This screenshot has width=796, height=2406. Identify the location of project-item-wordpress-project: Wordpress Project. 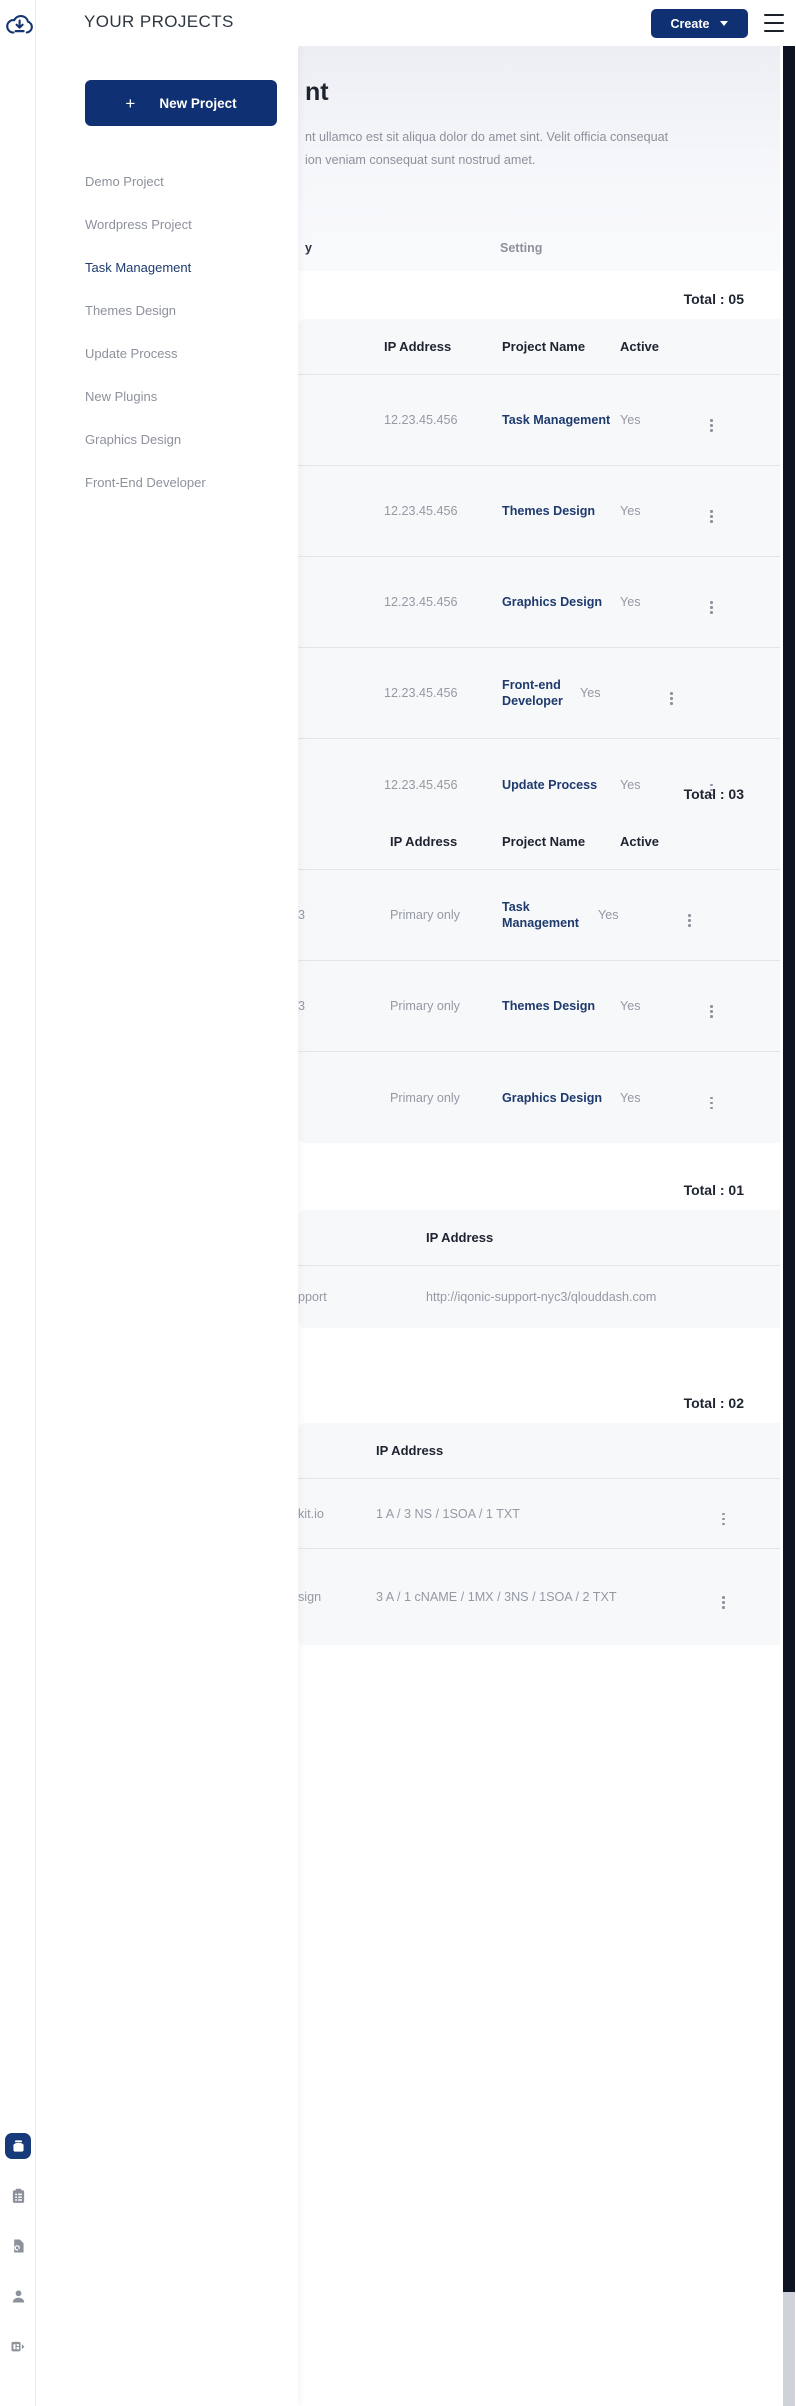
(185, 224).